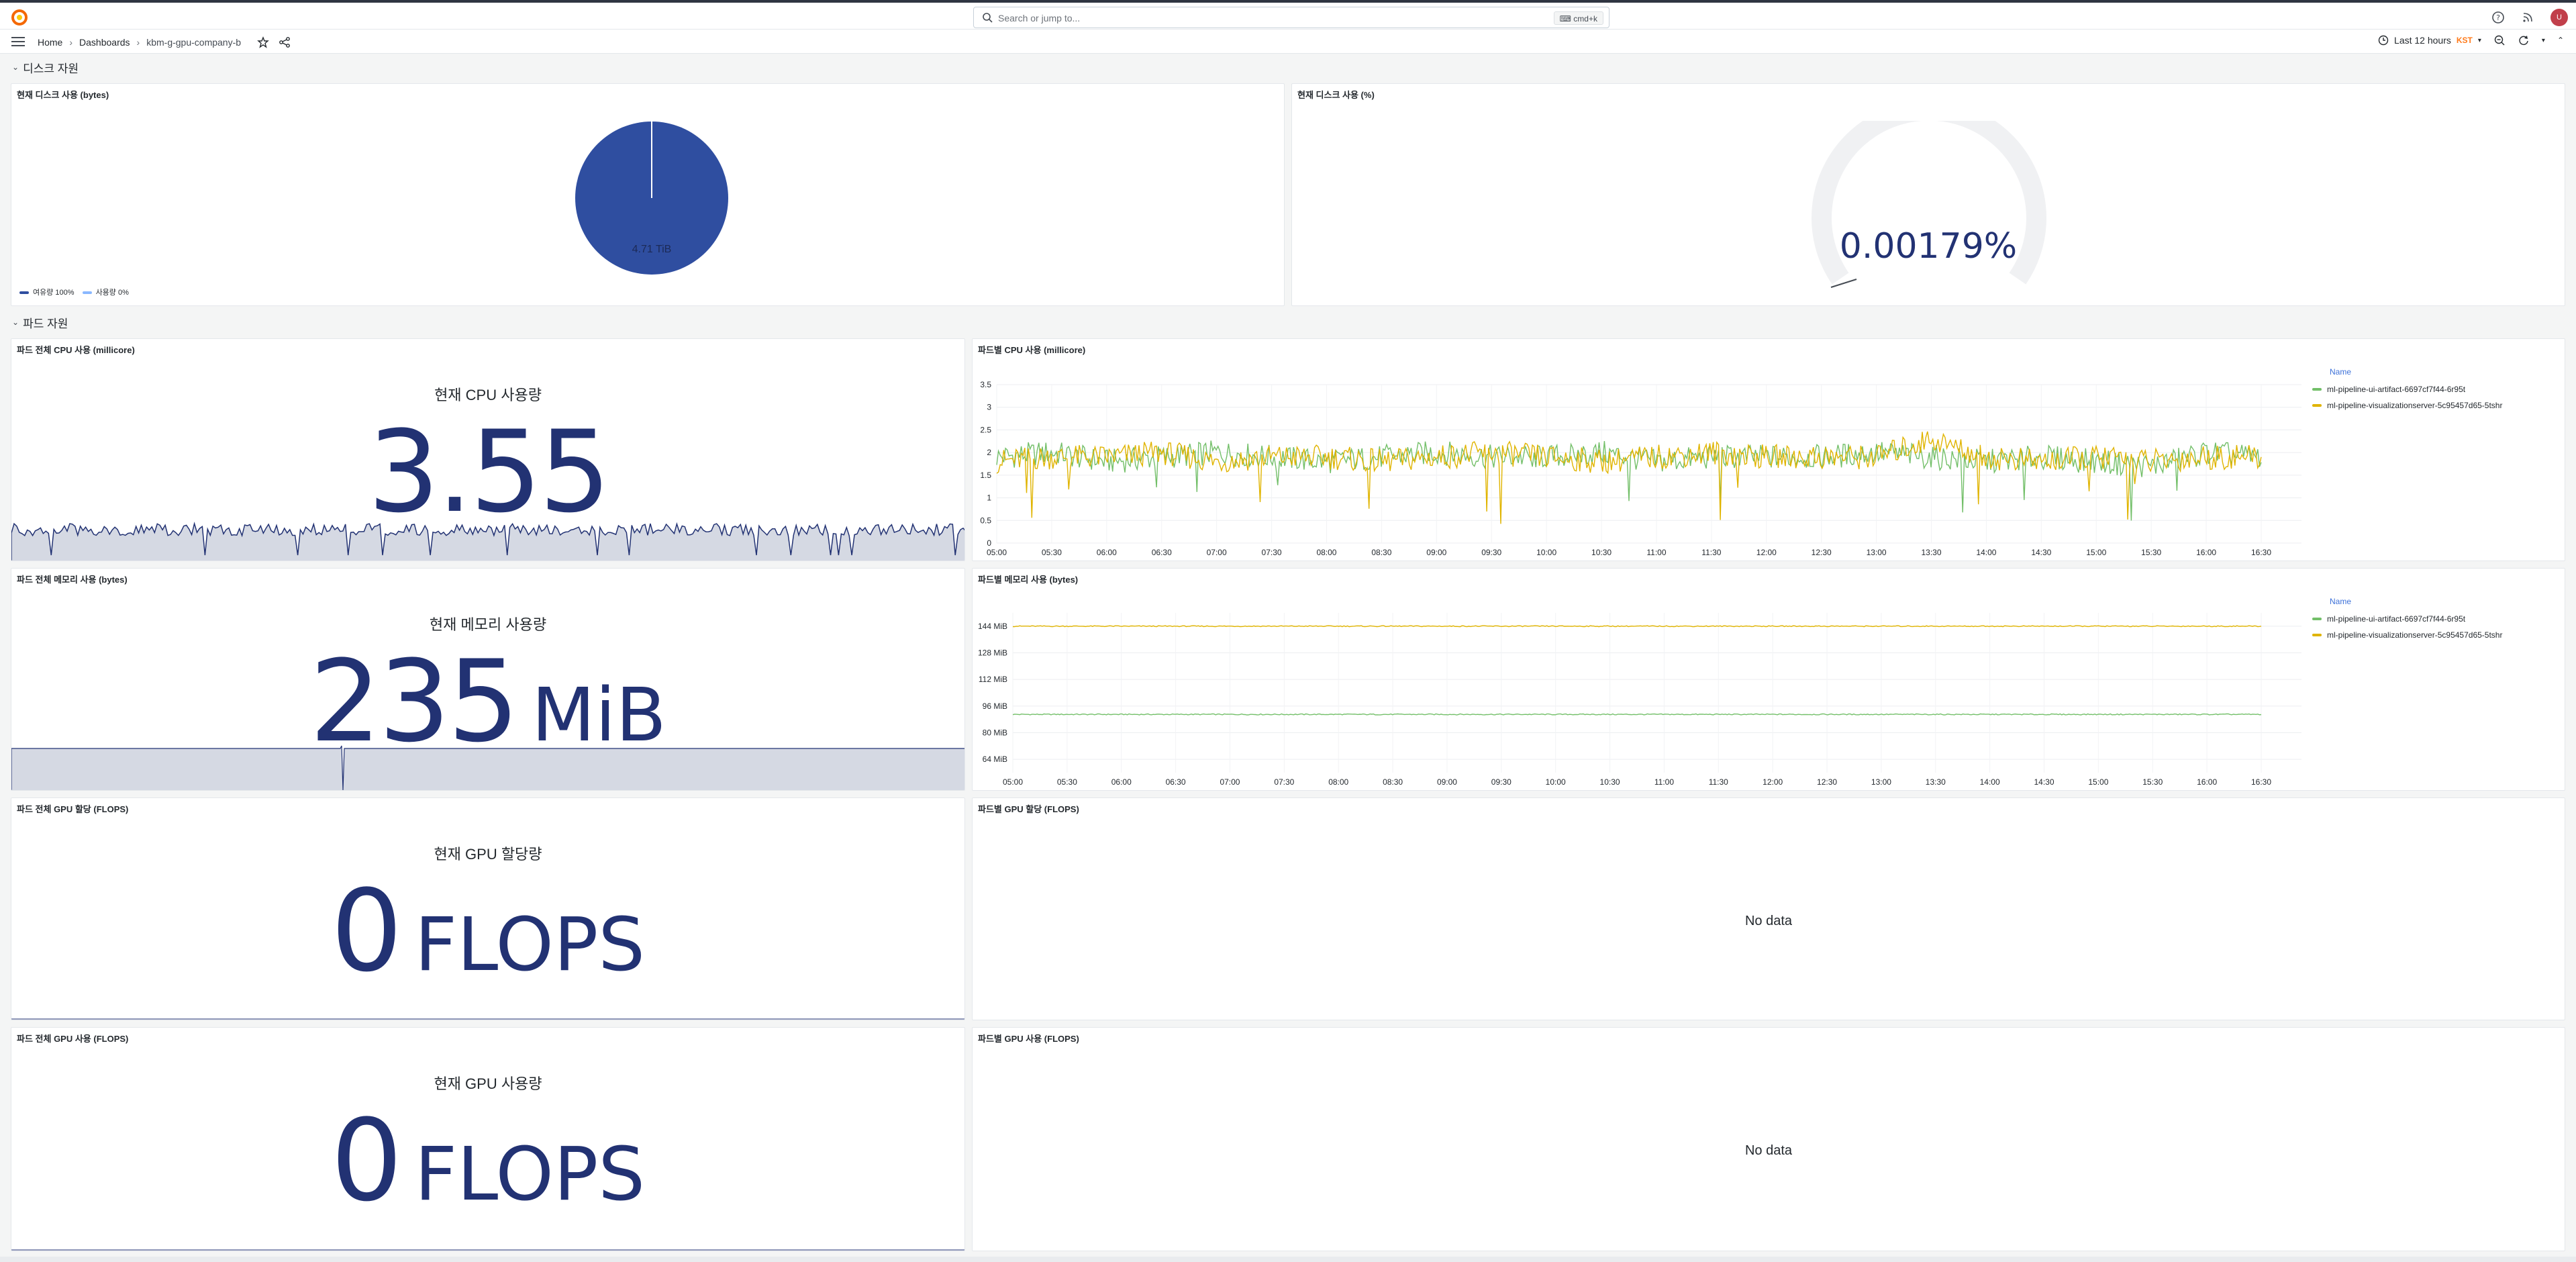  What do you see at coordinates (73, 1039) in the screenshot?
I see `panel-title: 파드 전체 GPU 사용 (FLOPS)` at bounding box center [73, 1039].